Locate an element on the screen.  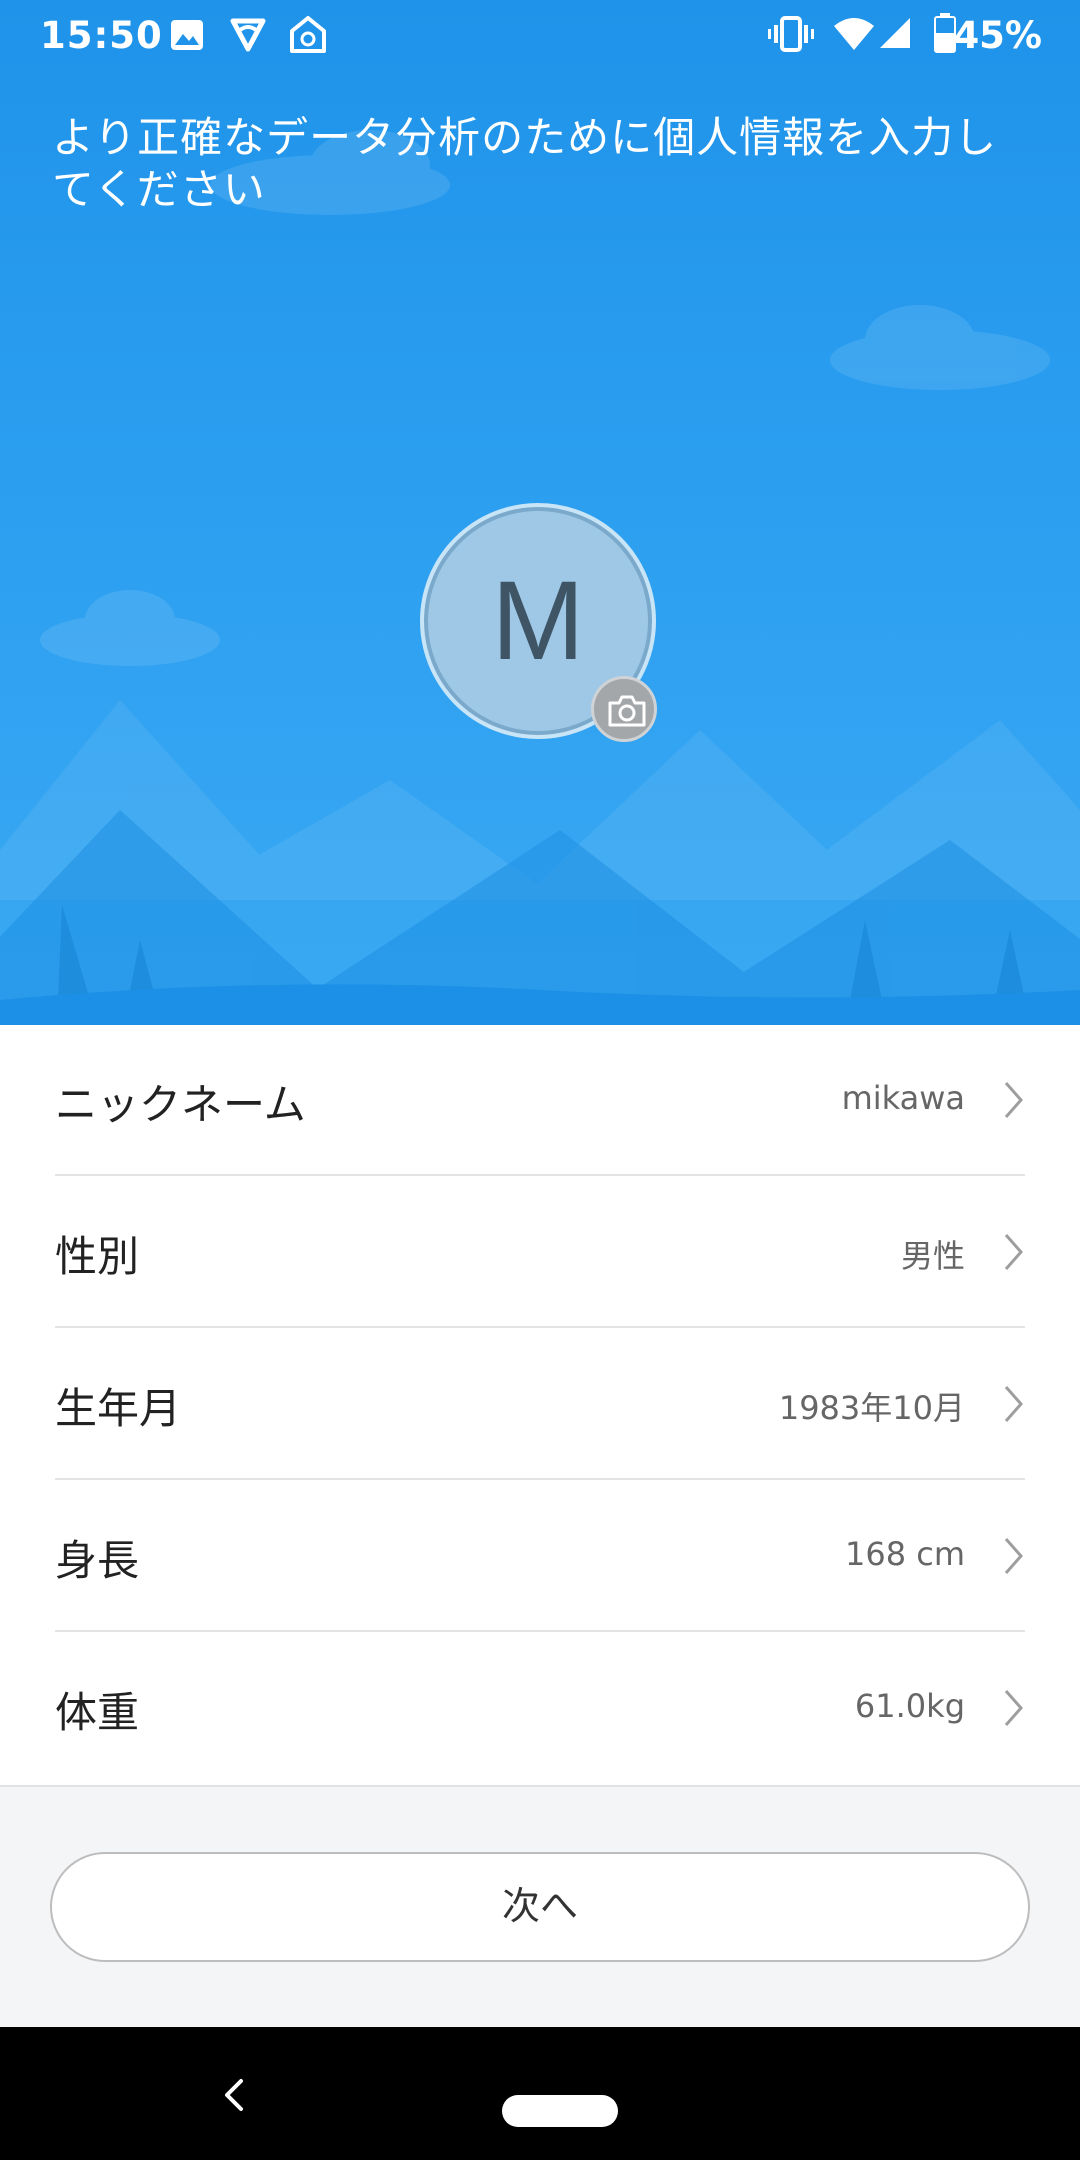
navigation-bar is located at coordinates (540, 2093).